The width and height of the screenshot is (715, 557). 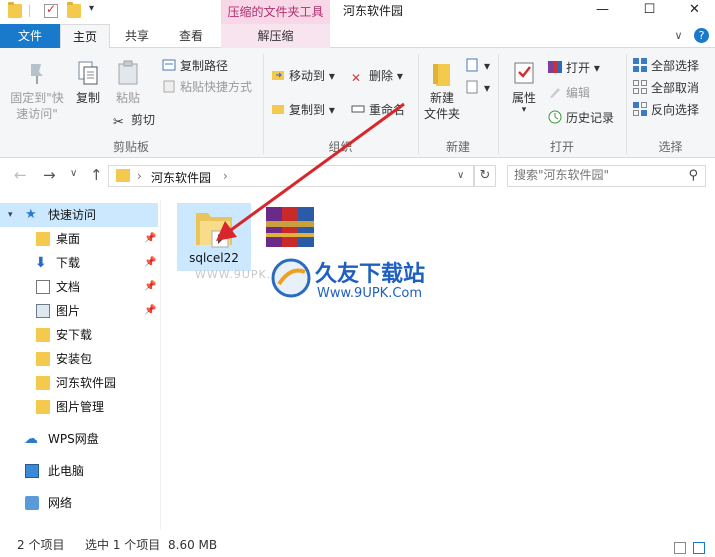 What do you see at coordinates (41, 545) in the screenshot?
I see `item-count: 2 个项目` at bounding box center [41, 545].